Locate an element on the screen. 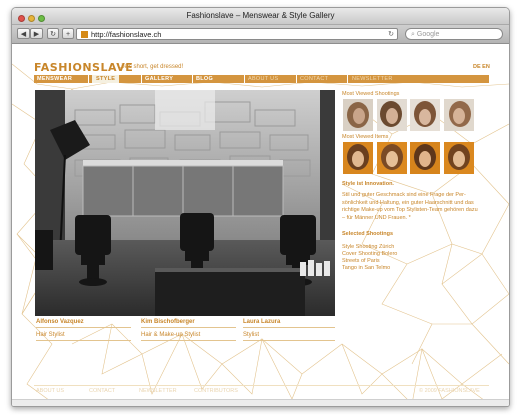 This screenshot has width=521, height=415. selected-shooting-link-4: Tango in San Telmo is located at coordinates (366, 268).